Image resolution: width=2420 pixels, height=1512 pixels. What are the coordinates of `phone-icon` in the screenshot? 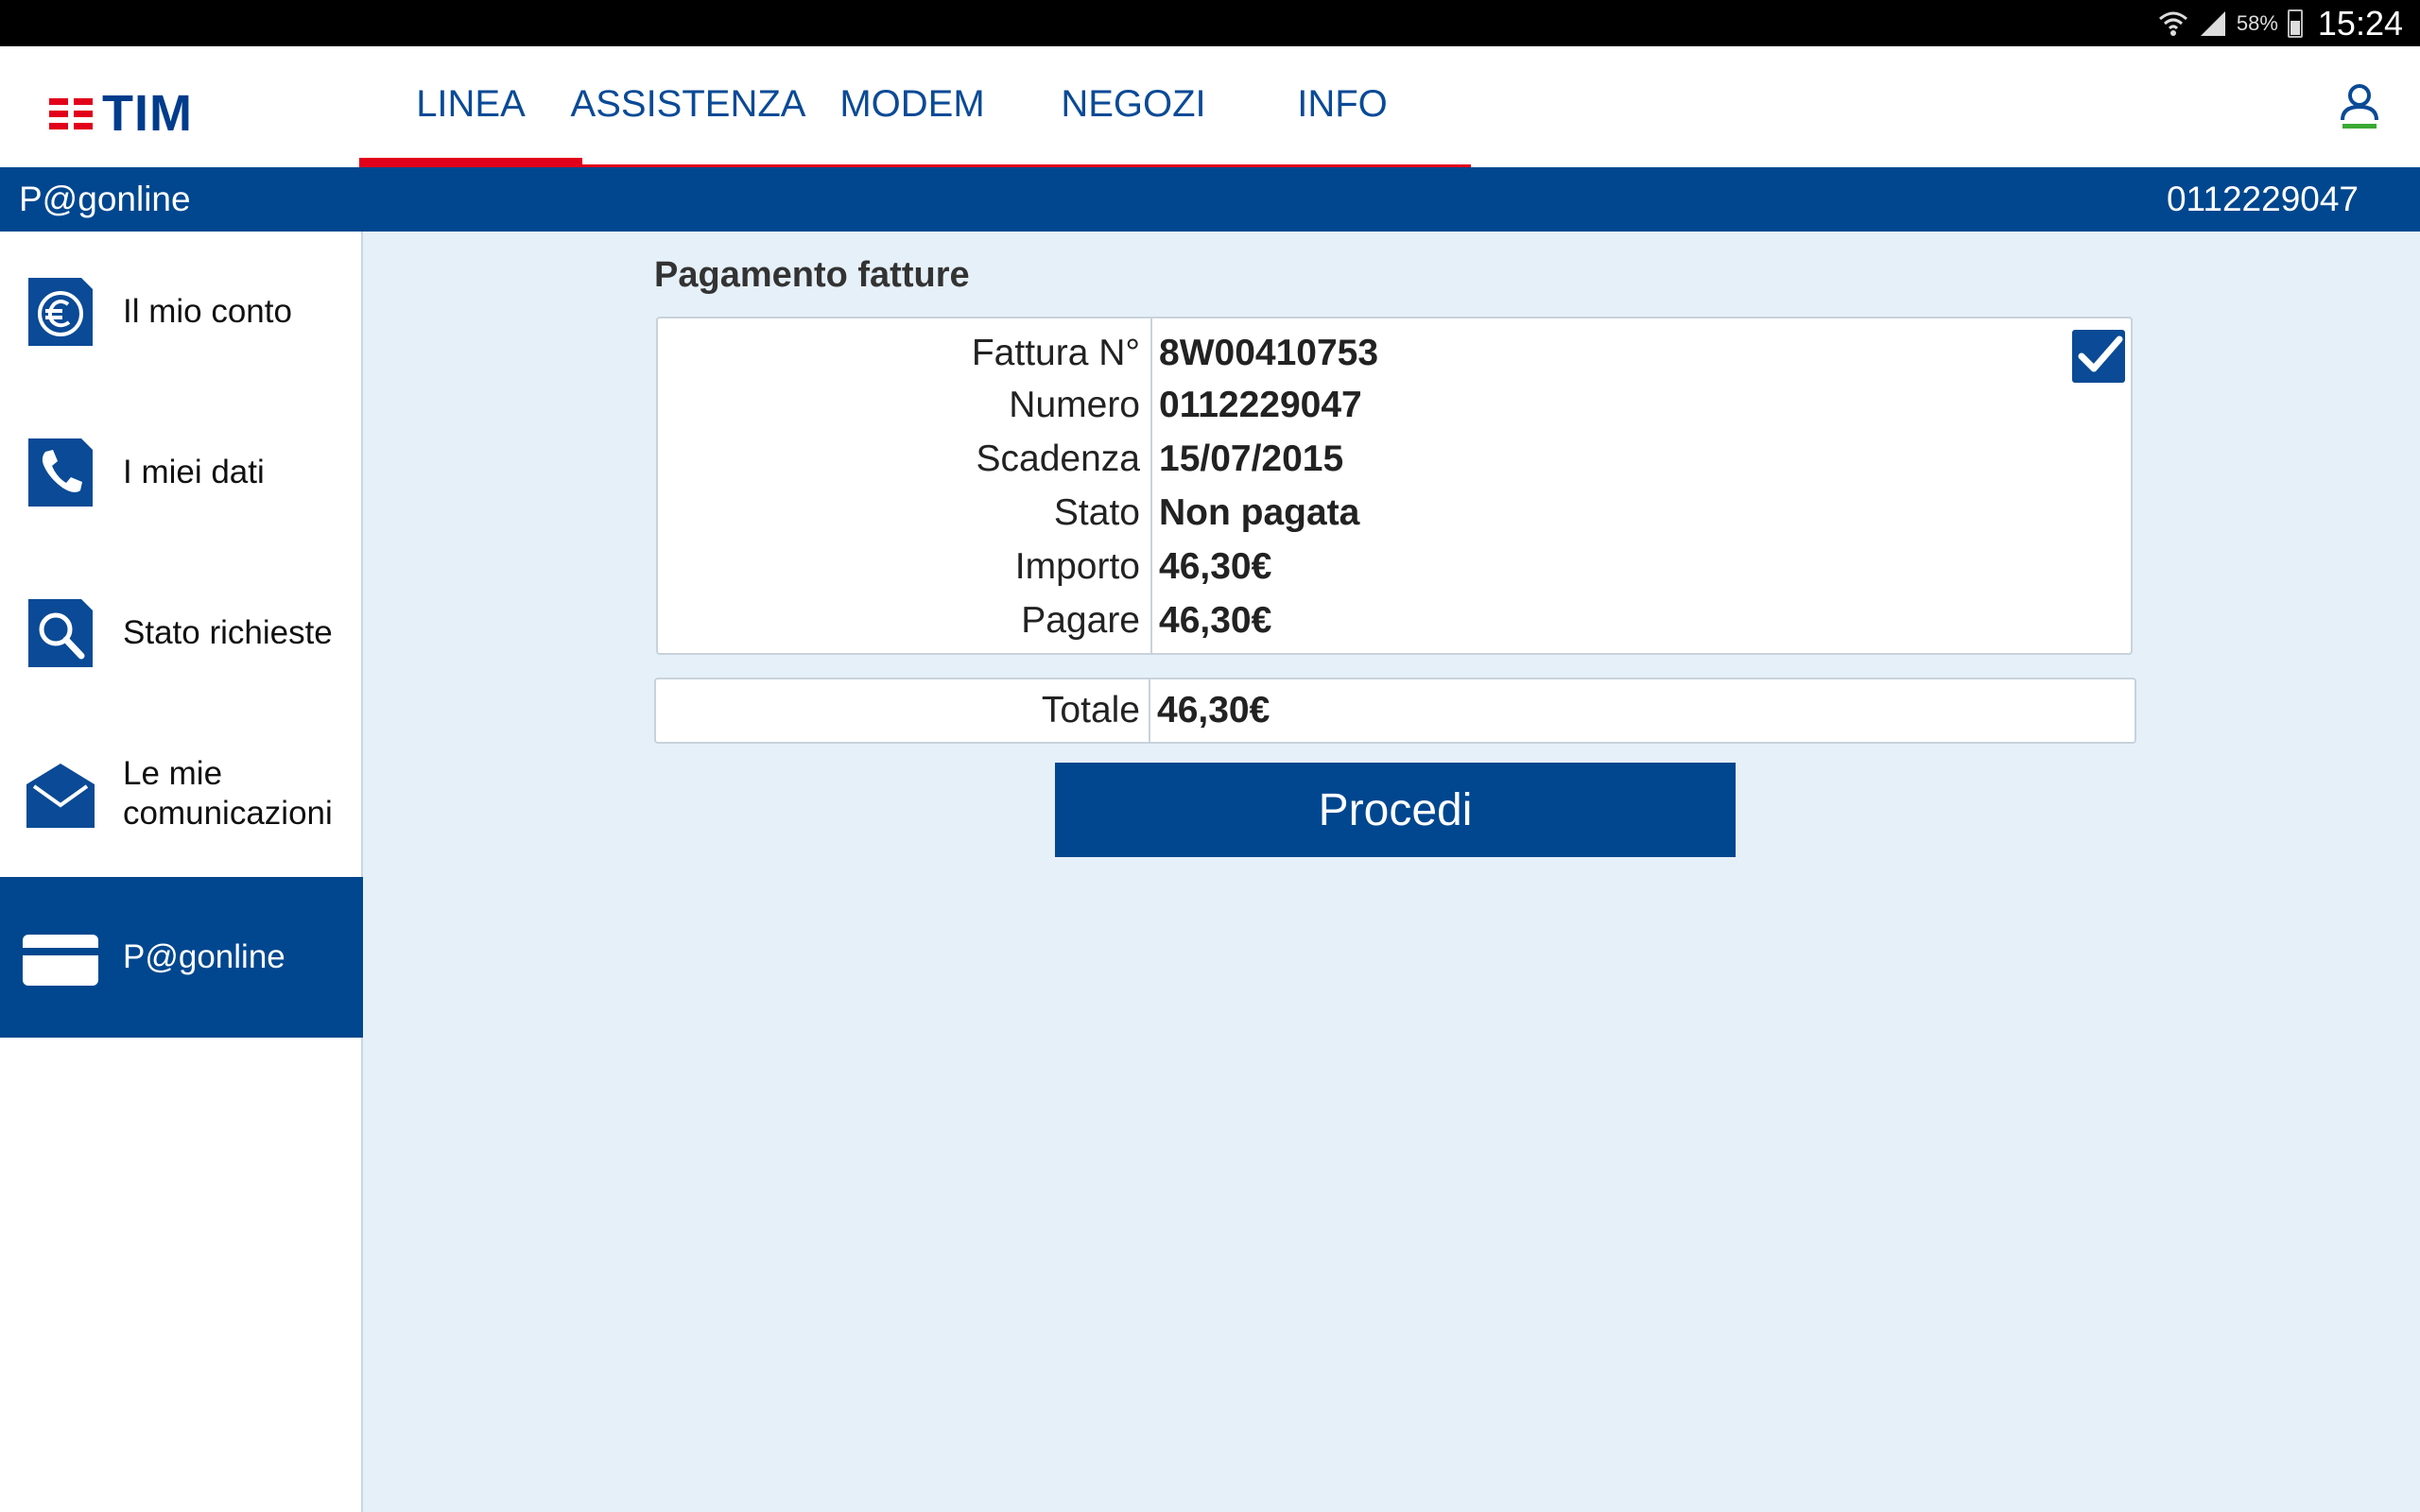 It's located at (60, 472).